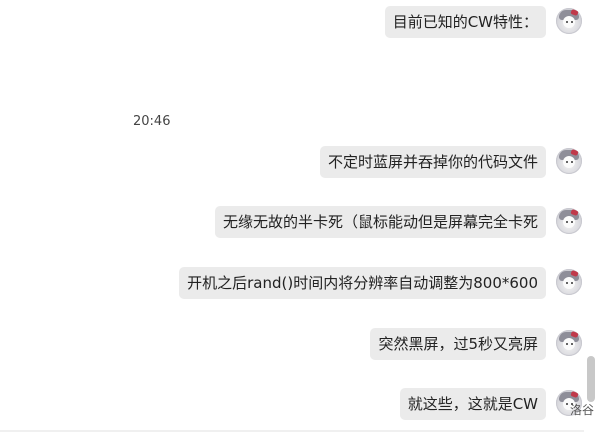  I want to click on message-row: 不定时蓝屏并吞掉你的代码文件, so click(292, 162).